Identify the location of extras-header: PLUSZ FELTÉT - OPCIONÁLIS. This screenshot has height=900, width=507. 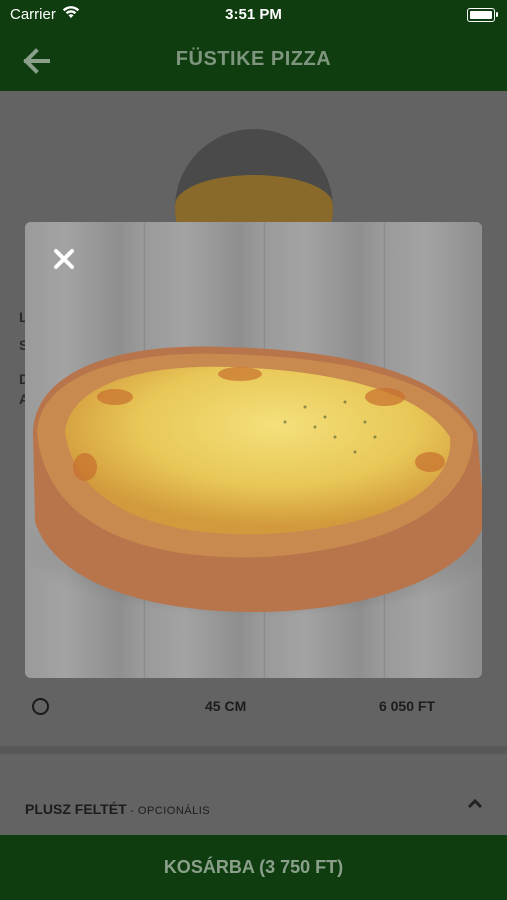
(117, 809).